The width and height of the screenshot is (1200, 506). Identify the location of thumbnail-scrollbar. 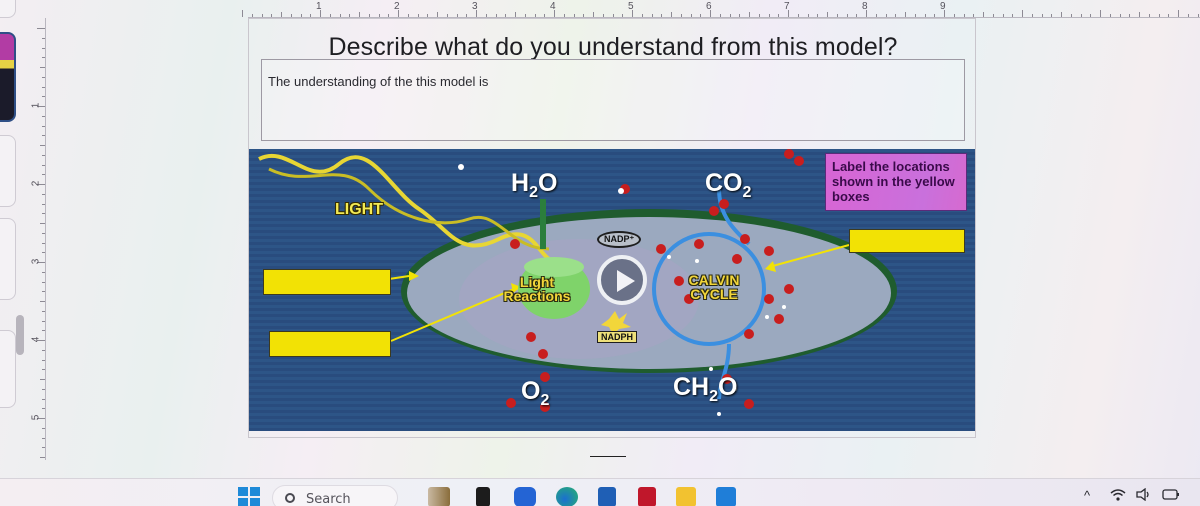
(20, 335).